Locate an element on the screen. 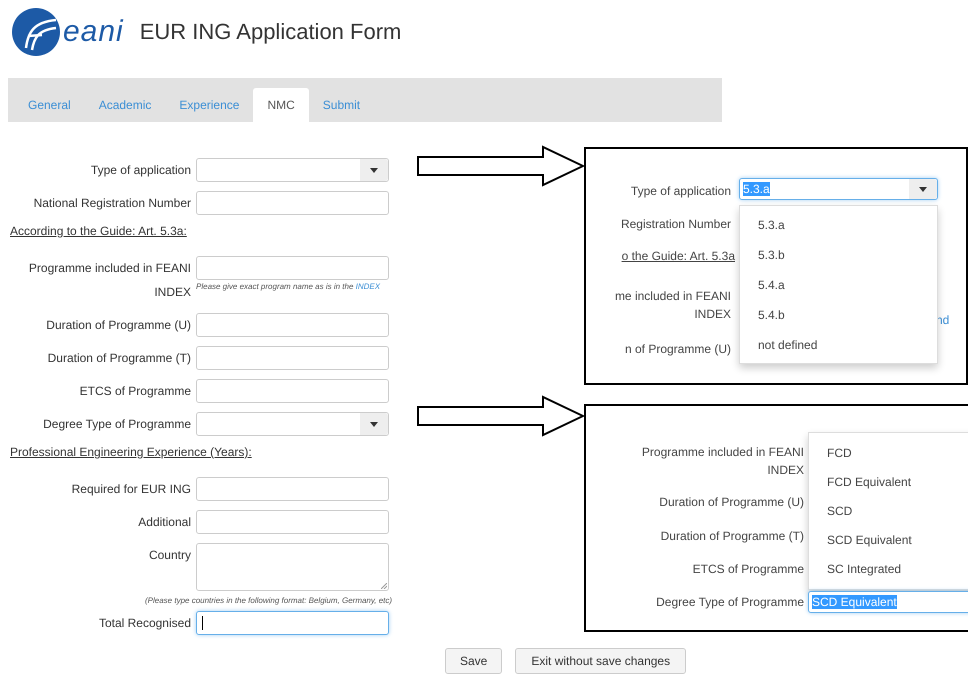 This screenshot has width=968, height=688. section-heading: Professional Engineering Experience (Years): is located at coordinates (131, 452).